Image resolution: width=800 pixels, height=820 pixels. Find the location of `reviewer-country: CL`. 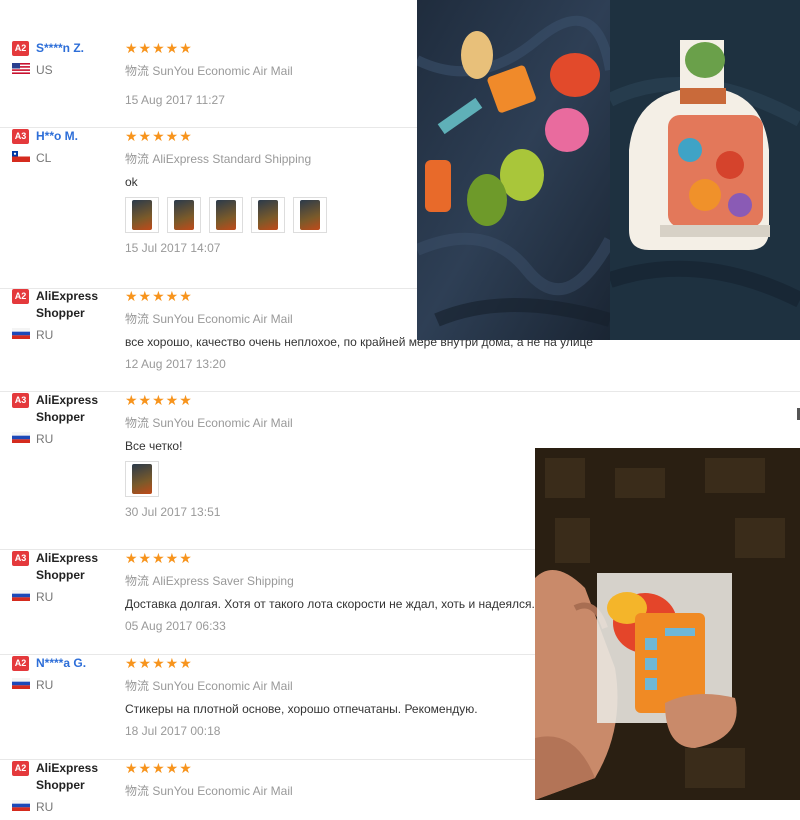

reviewer-country: CL is located at coordinates (64, 158).